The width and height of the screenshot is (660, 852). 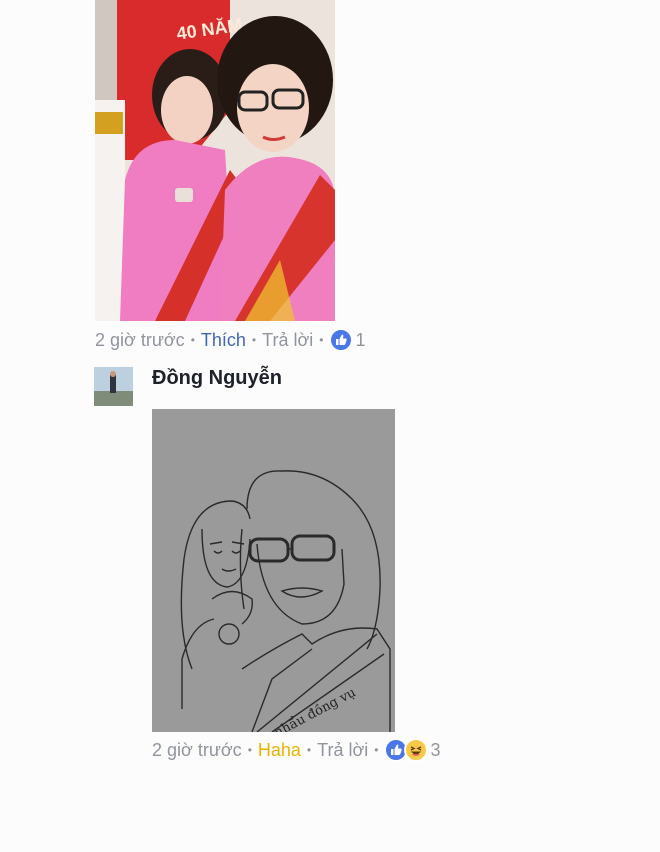 I want to click on like-button: Thích, so click(x=223, y=340).